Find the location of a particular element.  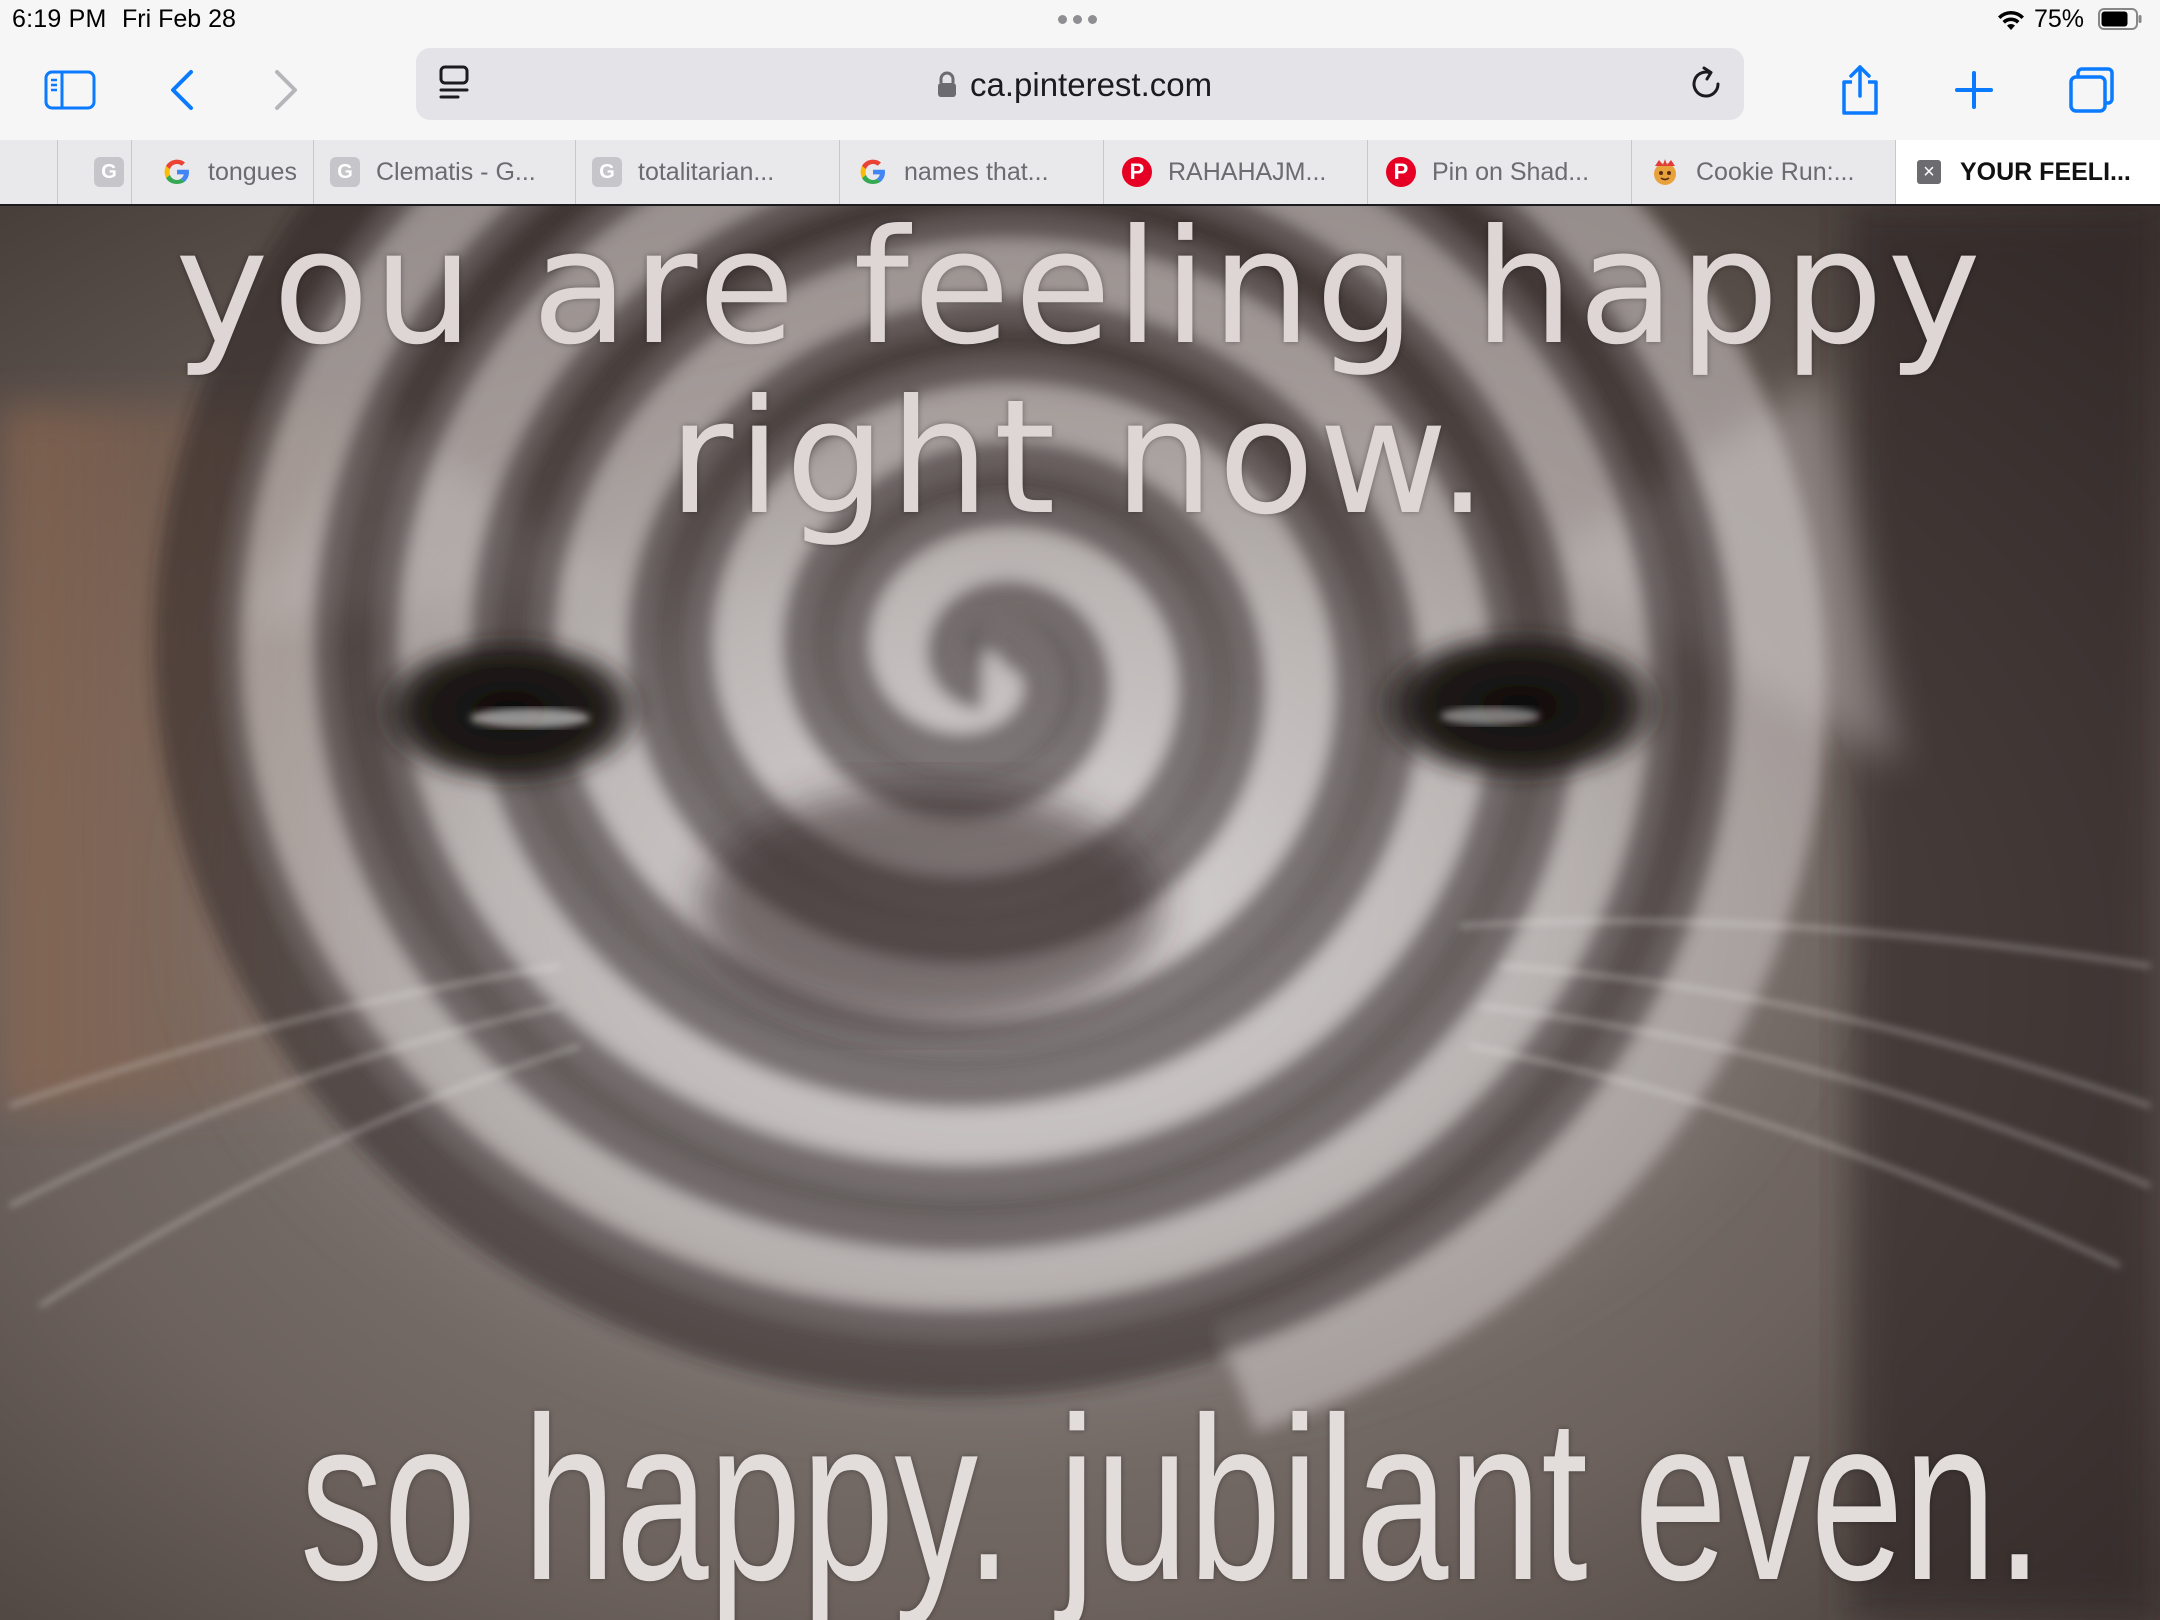

url-text: ca.pinterest.com is located at coordinates (1091, 84).